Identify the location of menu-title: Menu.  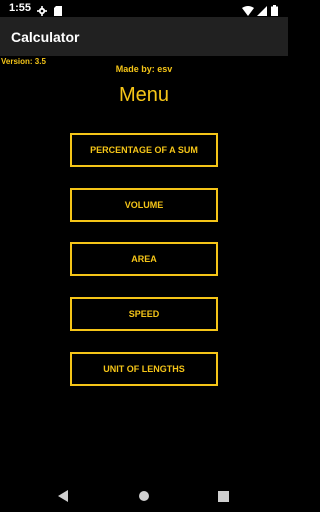
(144, 95).